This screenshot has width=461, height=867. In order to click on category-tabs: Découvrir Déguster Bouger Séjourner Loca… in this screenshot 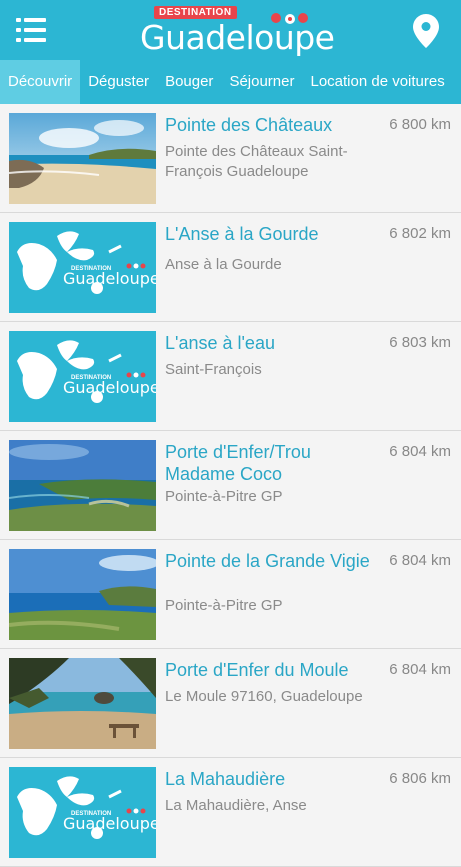, I will do `click(230, 82)`.